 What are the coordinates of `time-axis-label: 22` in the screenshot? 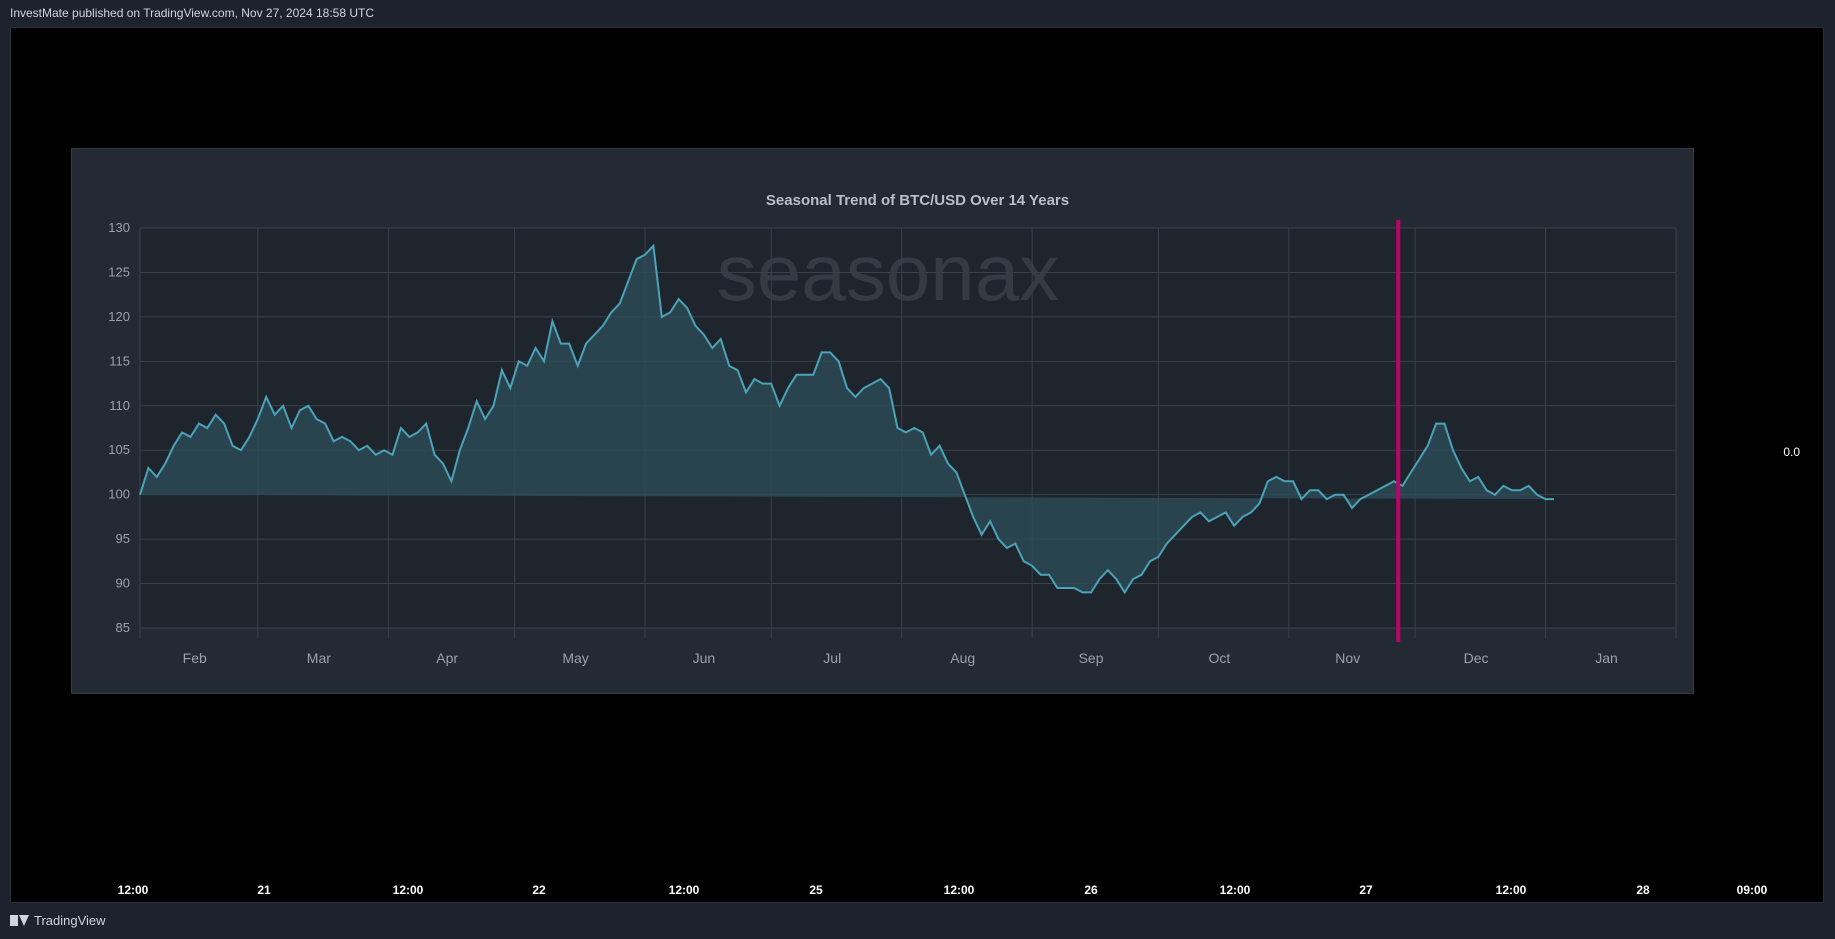 It's located at (539, 890).